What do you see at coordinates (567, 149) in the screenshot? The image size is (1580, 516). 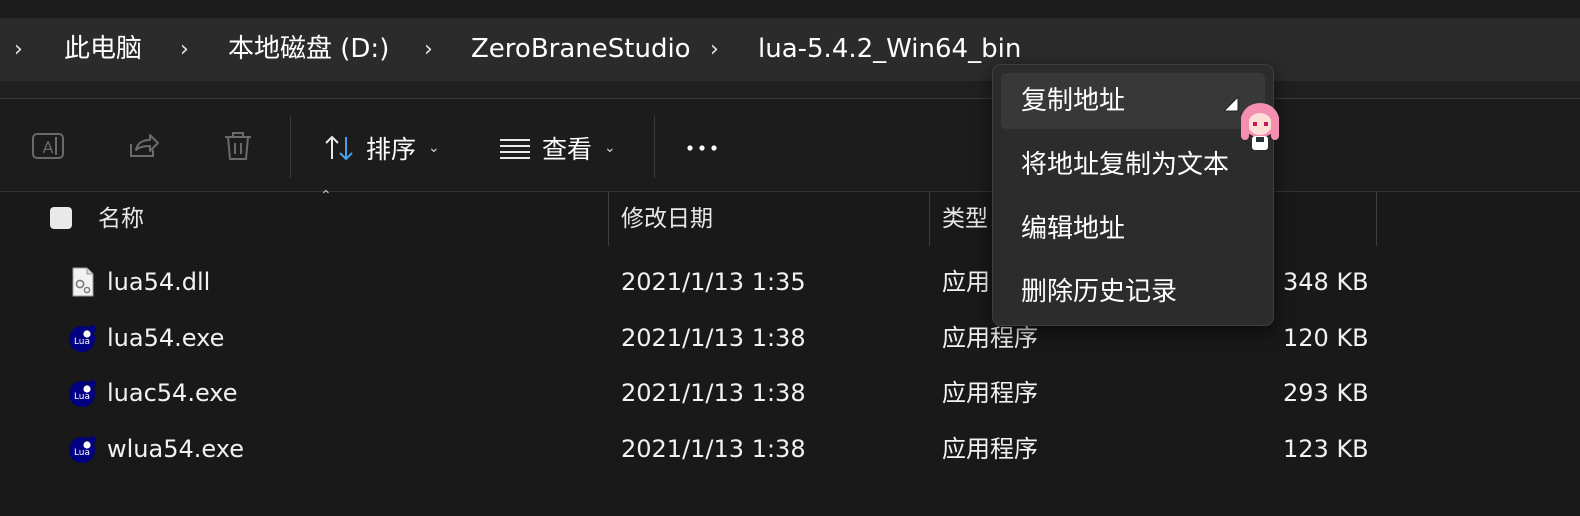 I see `view-label: 查看` at bounding box center [567, 149].